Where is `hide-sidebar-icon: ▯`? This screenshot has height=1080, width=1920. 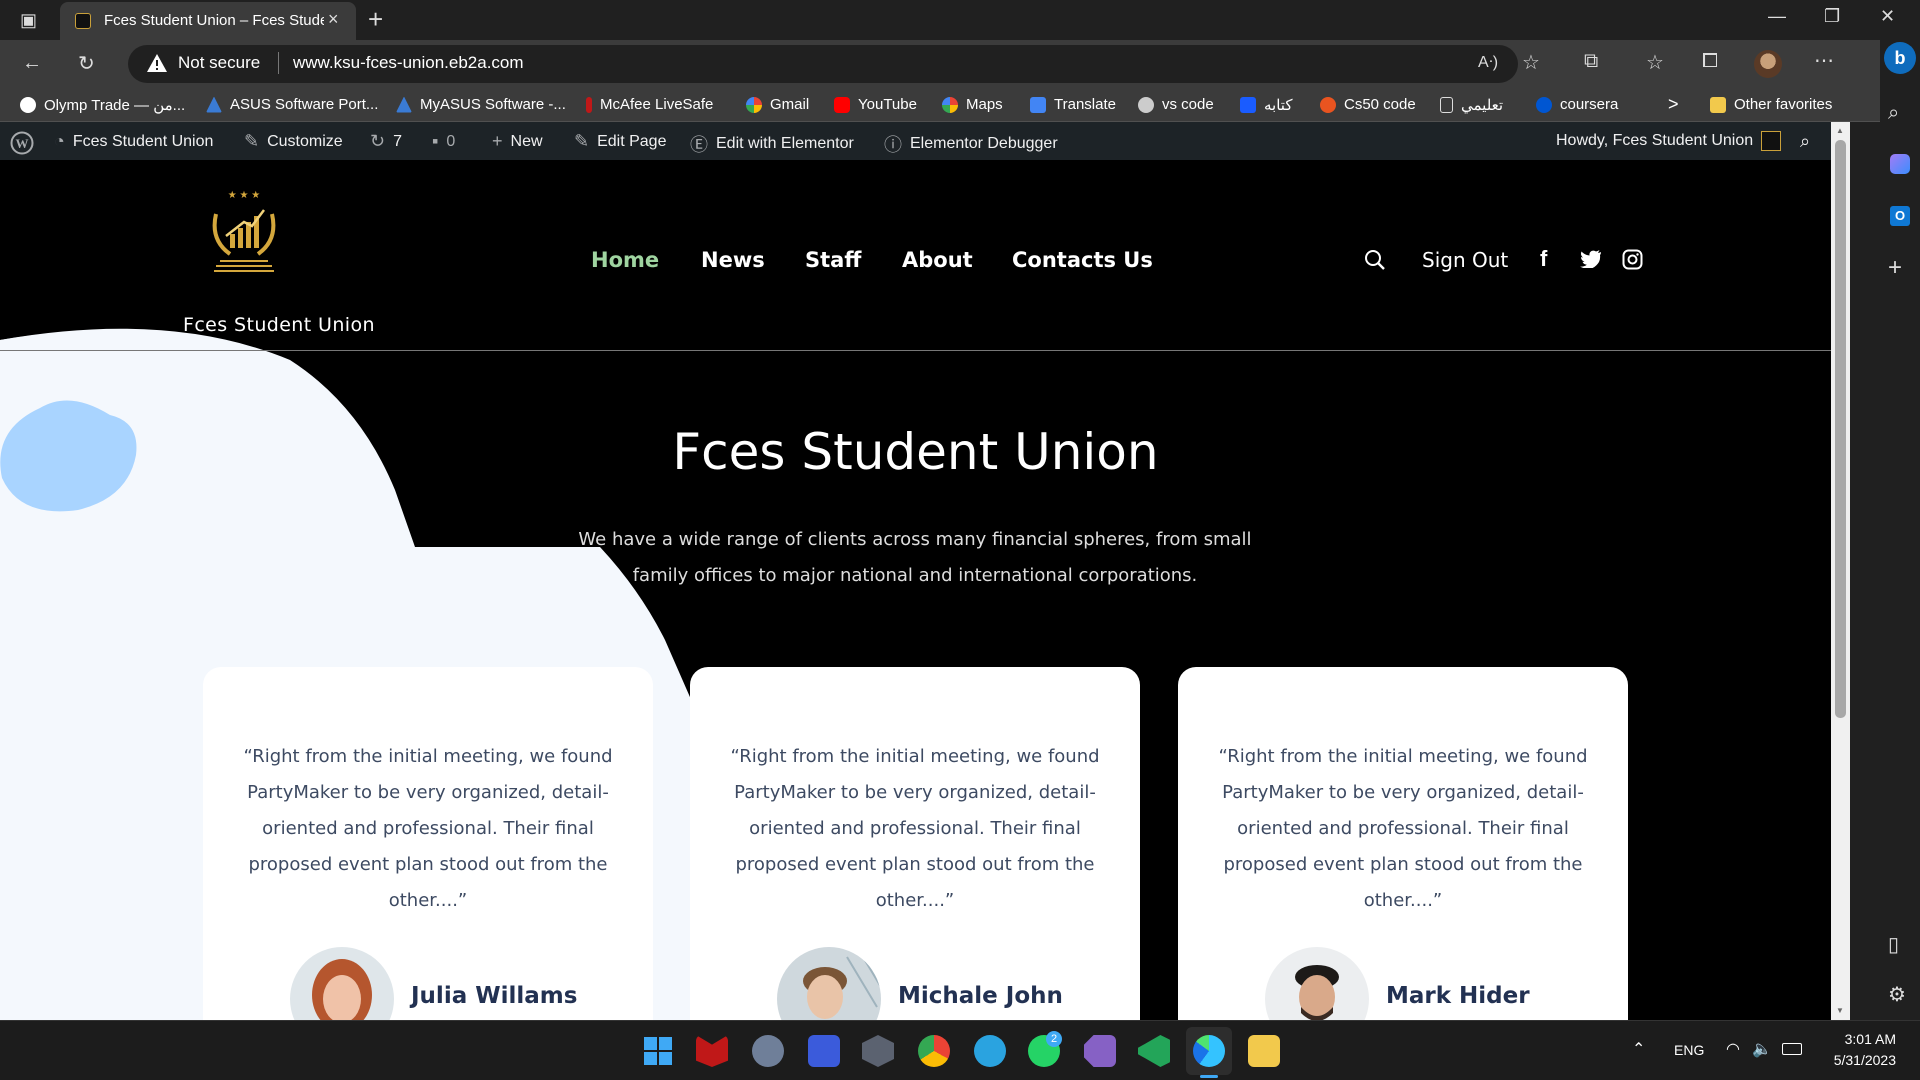 hide-sidebar-icon: ▯ is located at coordinates (1893, 944).